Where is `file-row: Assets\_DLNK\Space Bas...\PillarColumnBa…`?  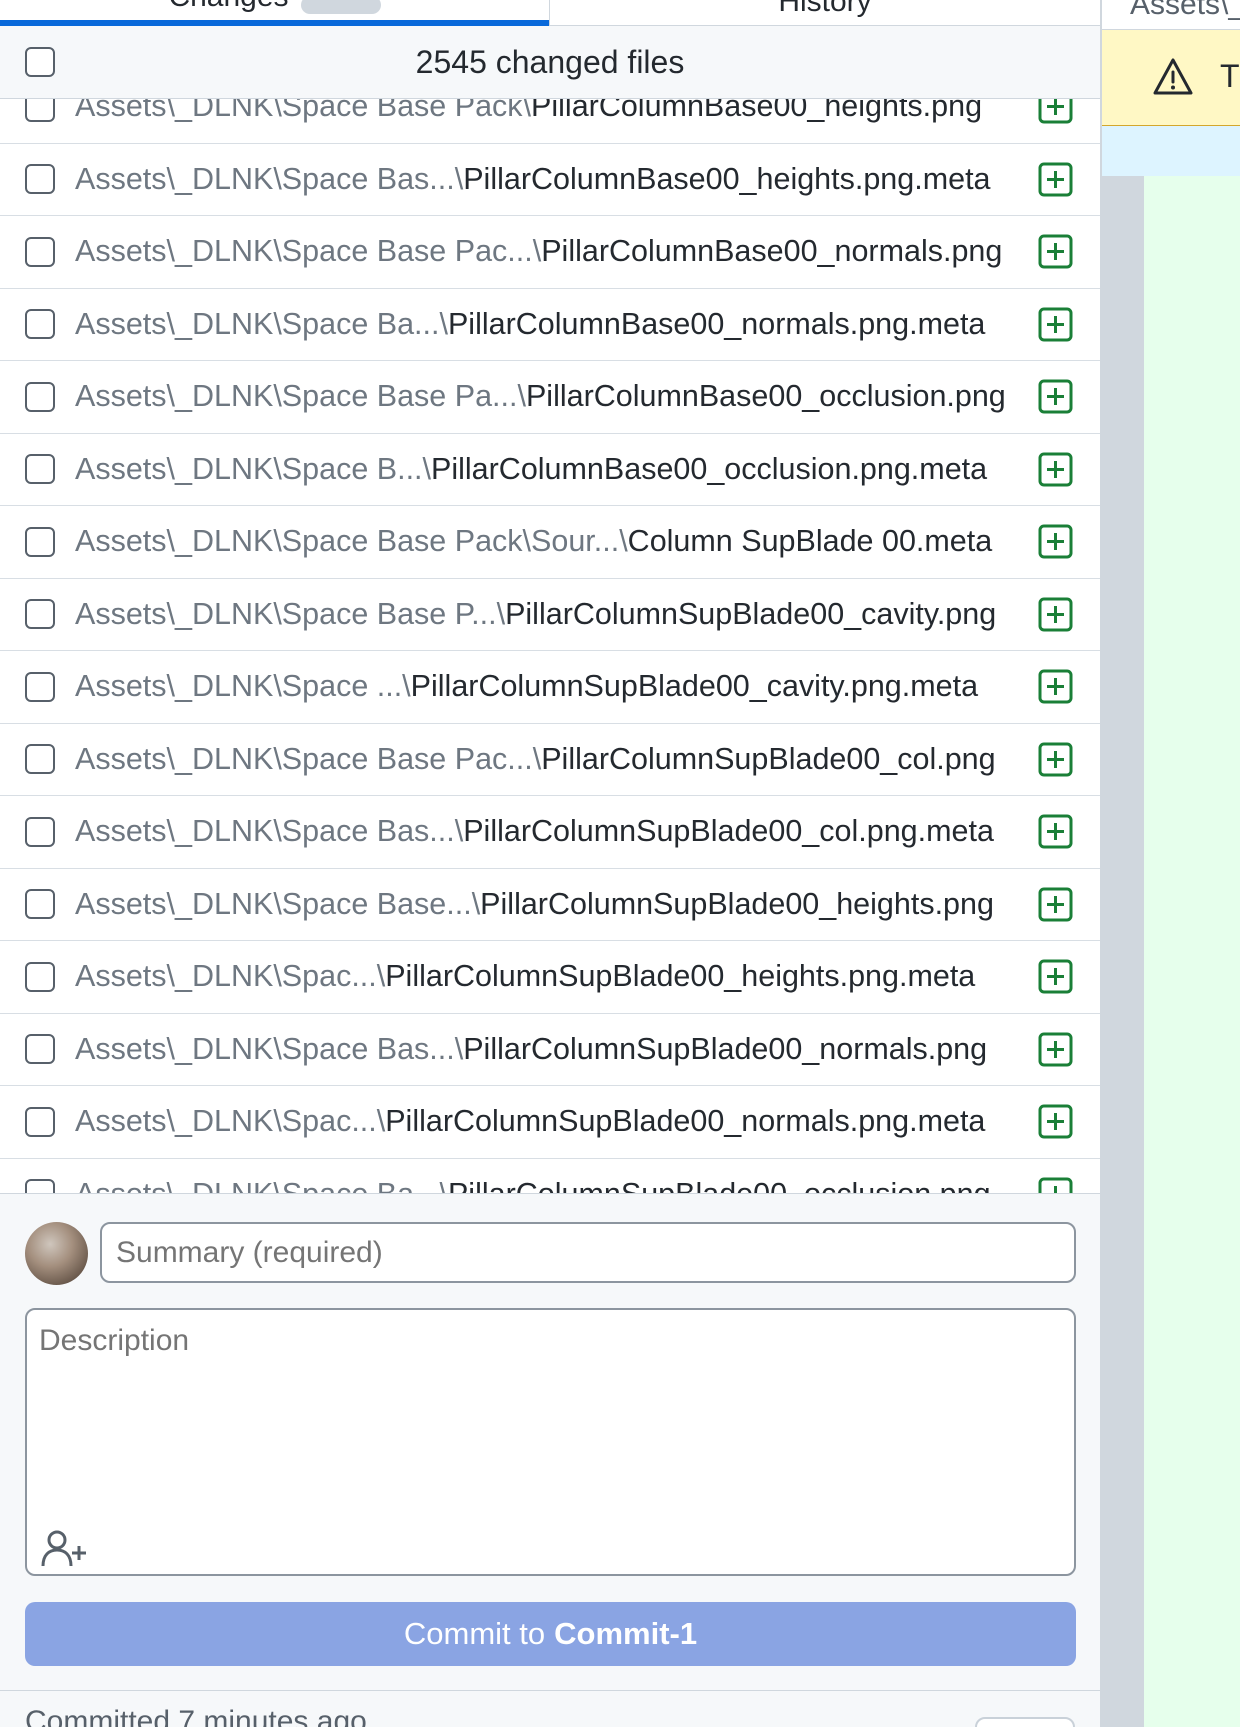 file-row: Assets\_DLNK\Space Bas...\PillarColumnBa… is located at coordinates (550, 179).